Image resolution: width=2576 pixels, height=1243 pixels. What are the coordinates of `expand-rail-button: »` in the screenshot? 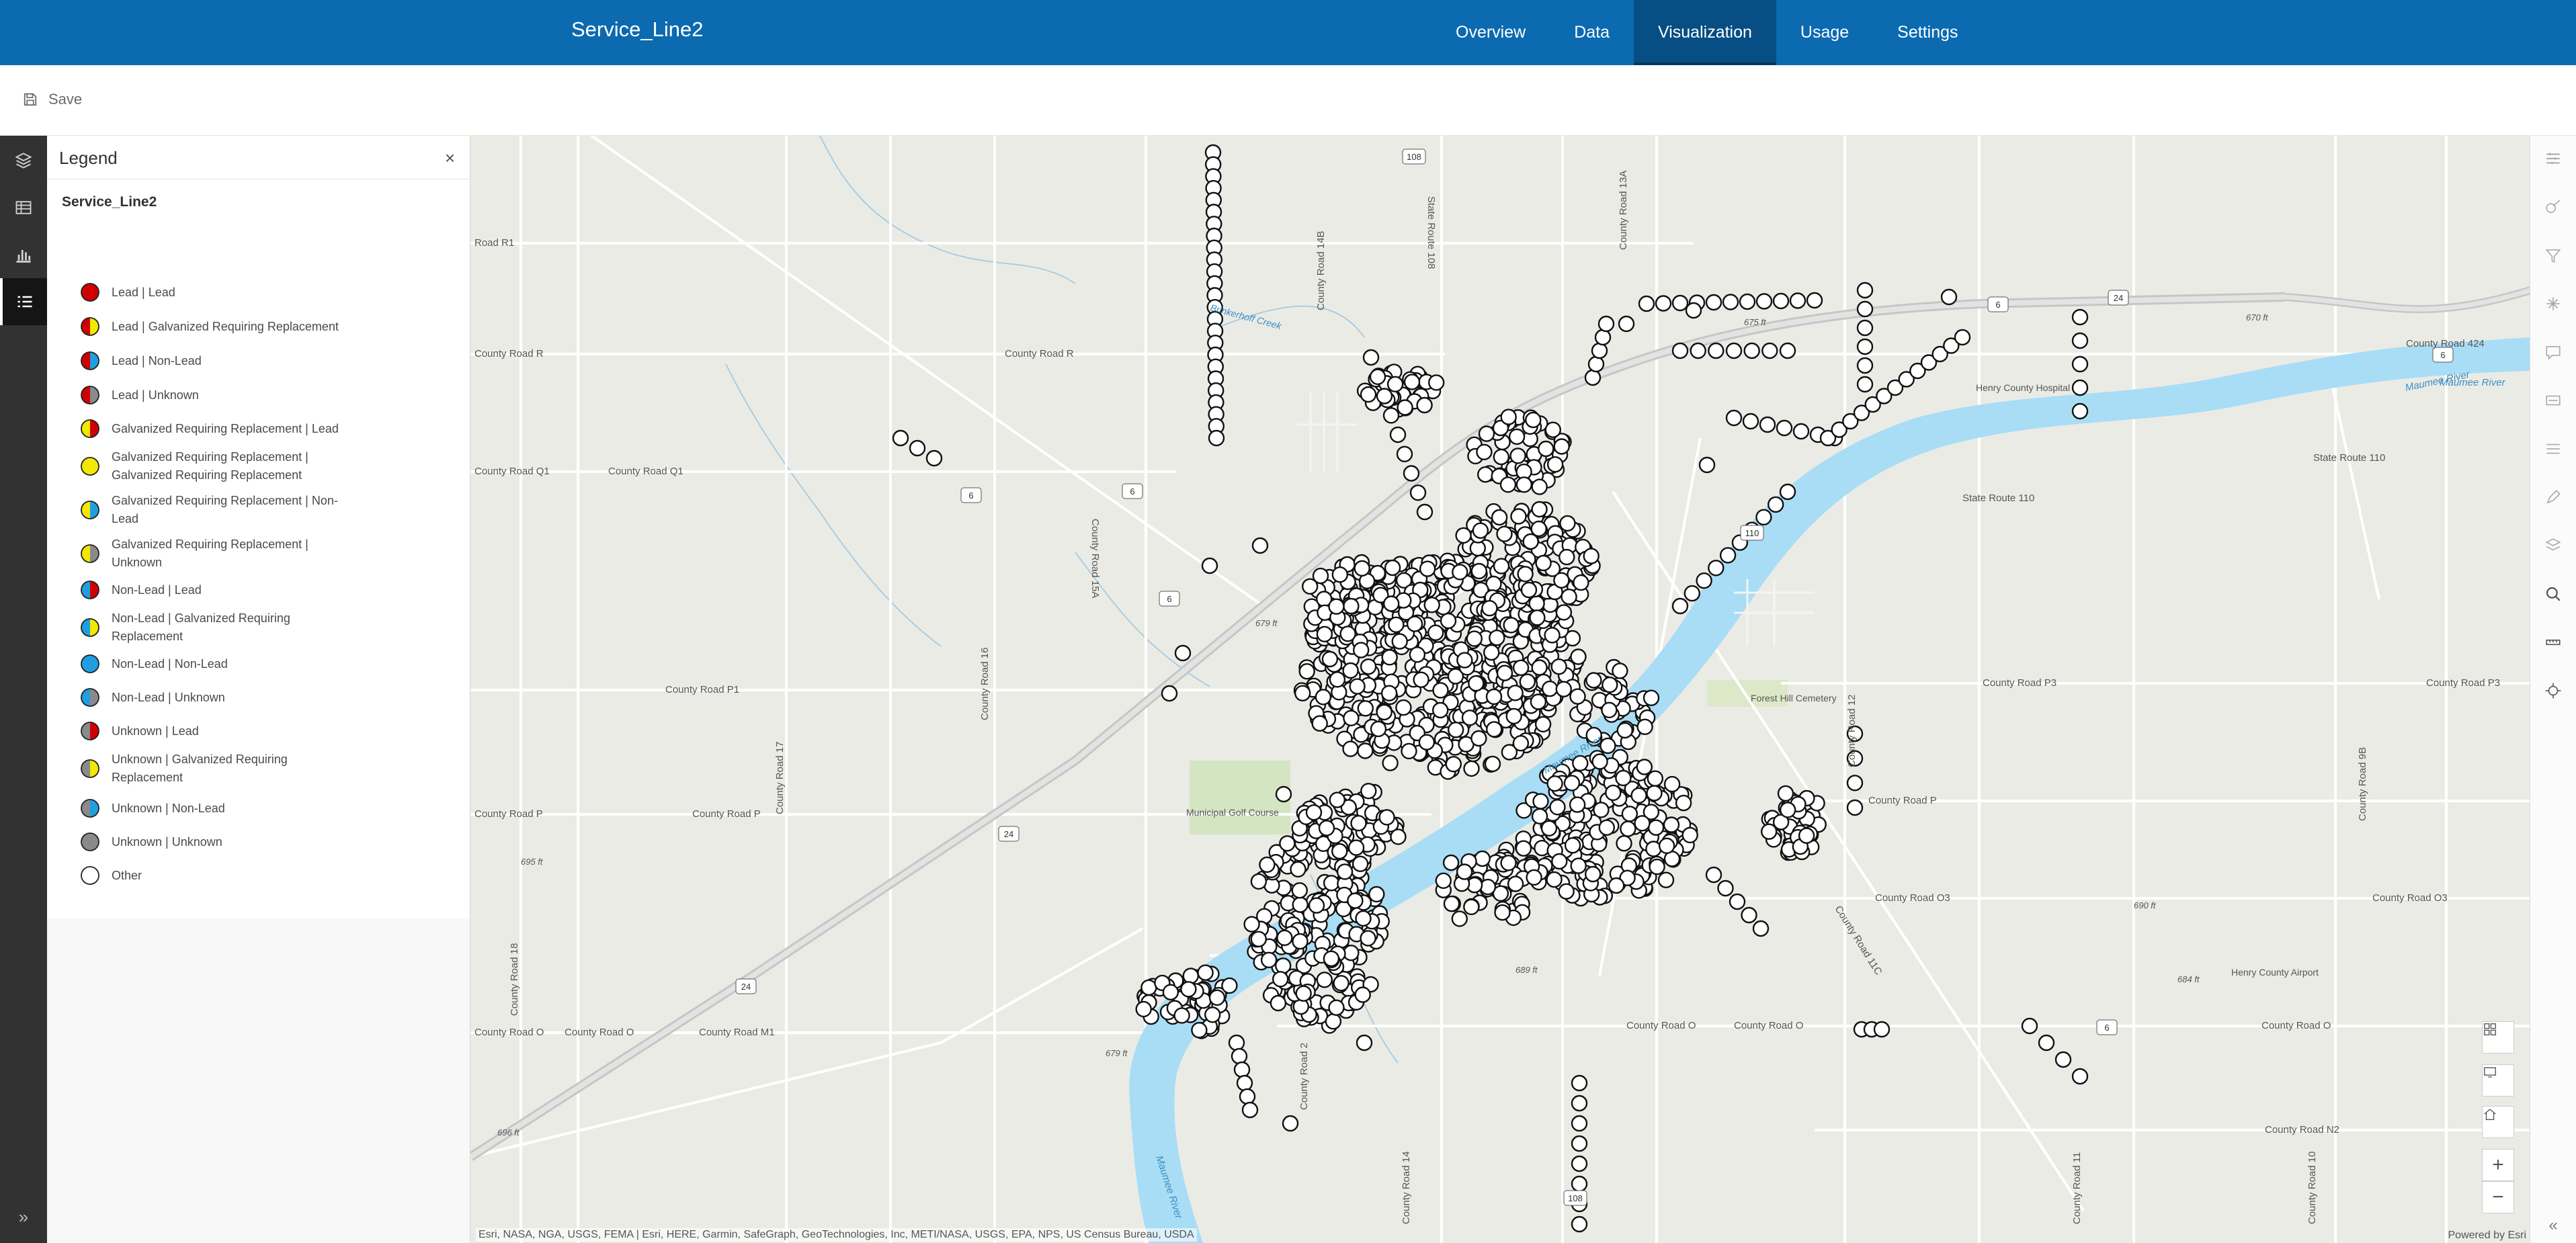 It's located at (23, 1220).